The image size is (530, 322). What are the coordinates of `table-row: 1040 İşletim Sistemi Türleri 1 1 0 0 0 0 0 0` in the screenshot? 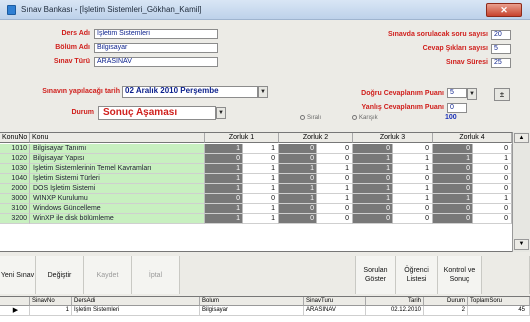 It's located at (256, 179).